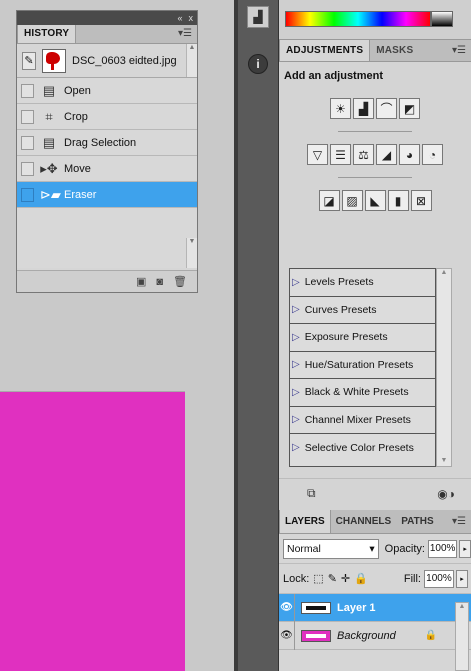  What do you see at coordinates (358, 19) in the screenshot?
I see `color-spectrum` at bounding box center [358, 19].